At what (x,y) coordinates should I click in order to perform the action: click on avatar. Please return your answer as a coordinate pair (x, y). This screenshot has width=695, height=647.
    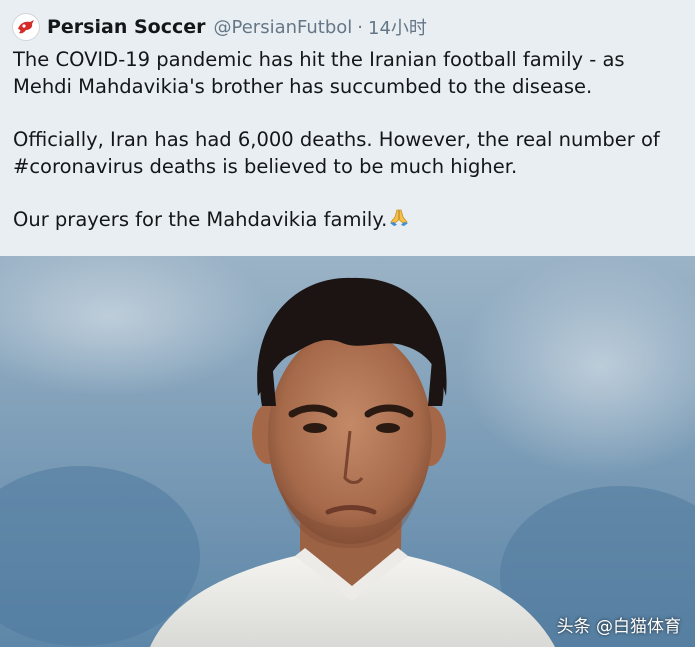
    Looking at the image, I should click on (26, 27).